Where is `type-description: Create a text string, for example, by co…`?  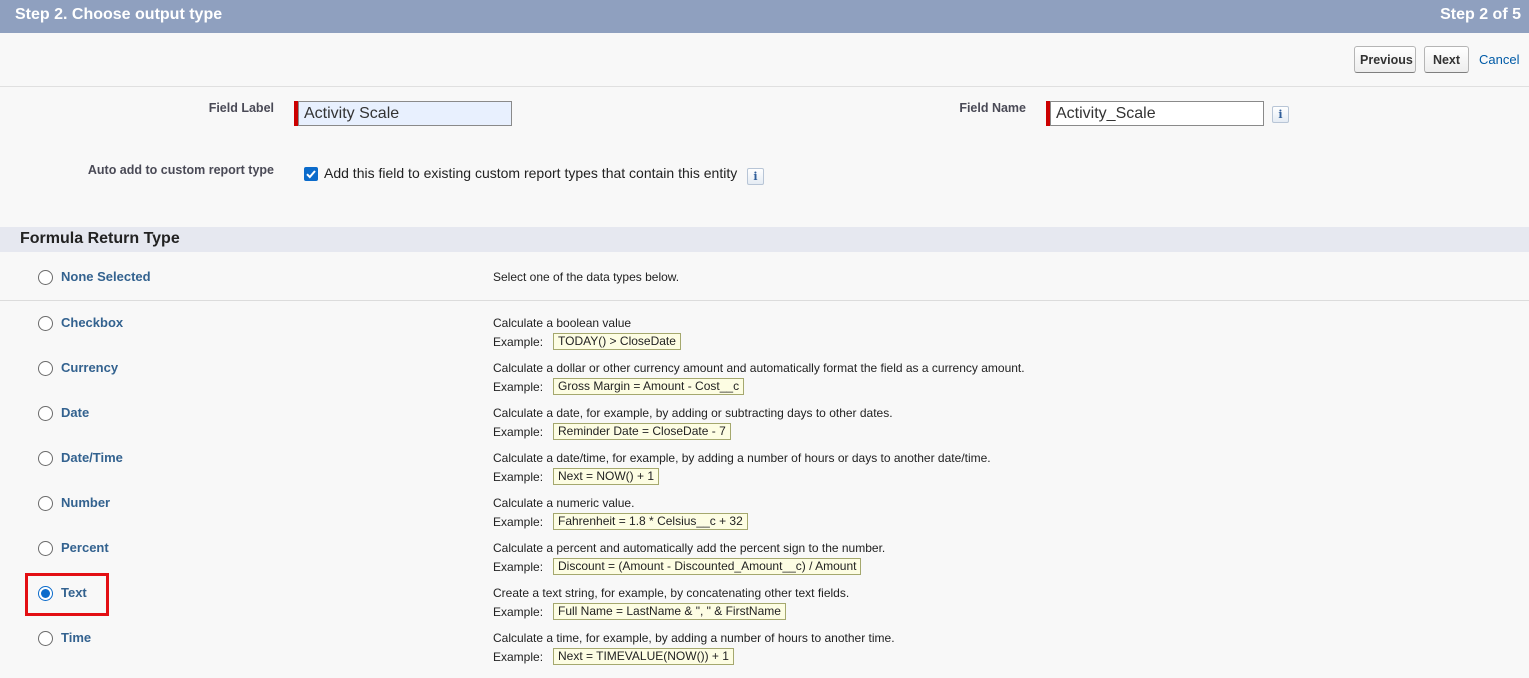 type-description: Create a text string, for example, by co… is located at coordinates (671, 593).